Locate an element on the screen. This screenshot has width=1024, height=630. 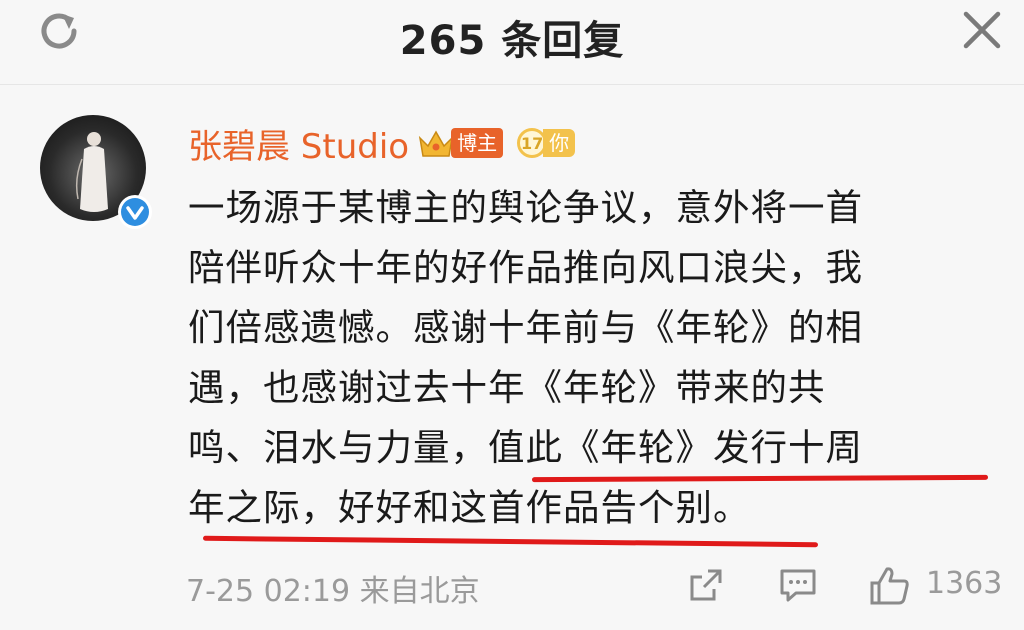
content-line: 鸣、泪水与力量，值此《年轮》发行十周 is located at coordinates (525, 447).